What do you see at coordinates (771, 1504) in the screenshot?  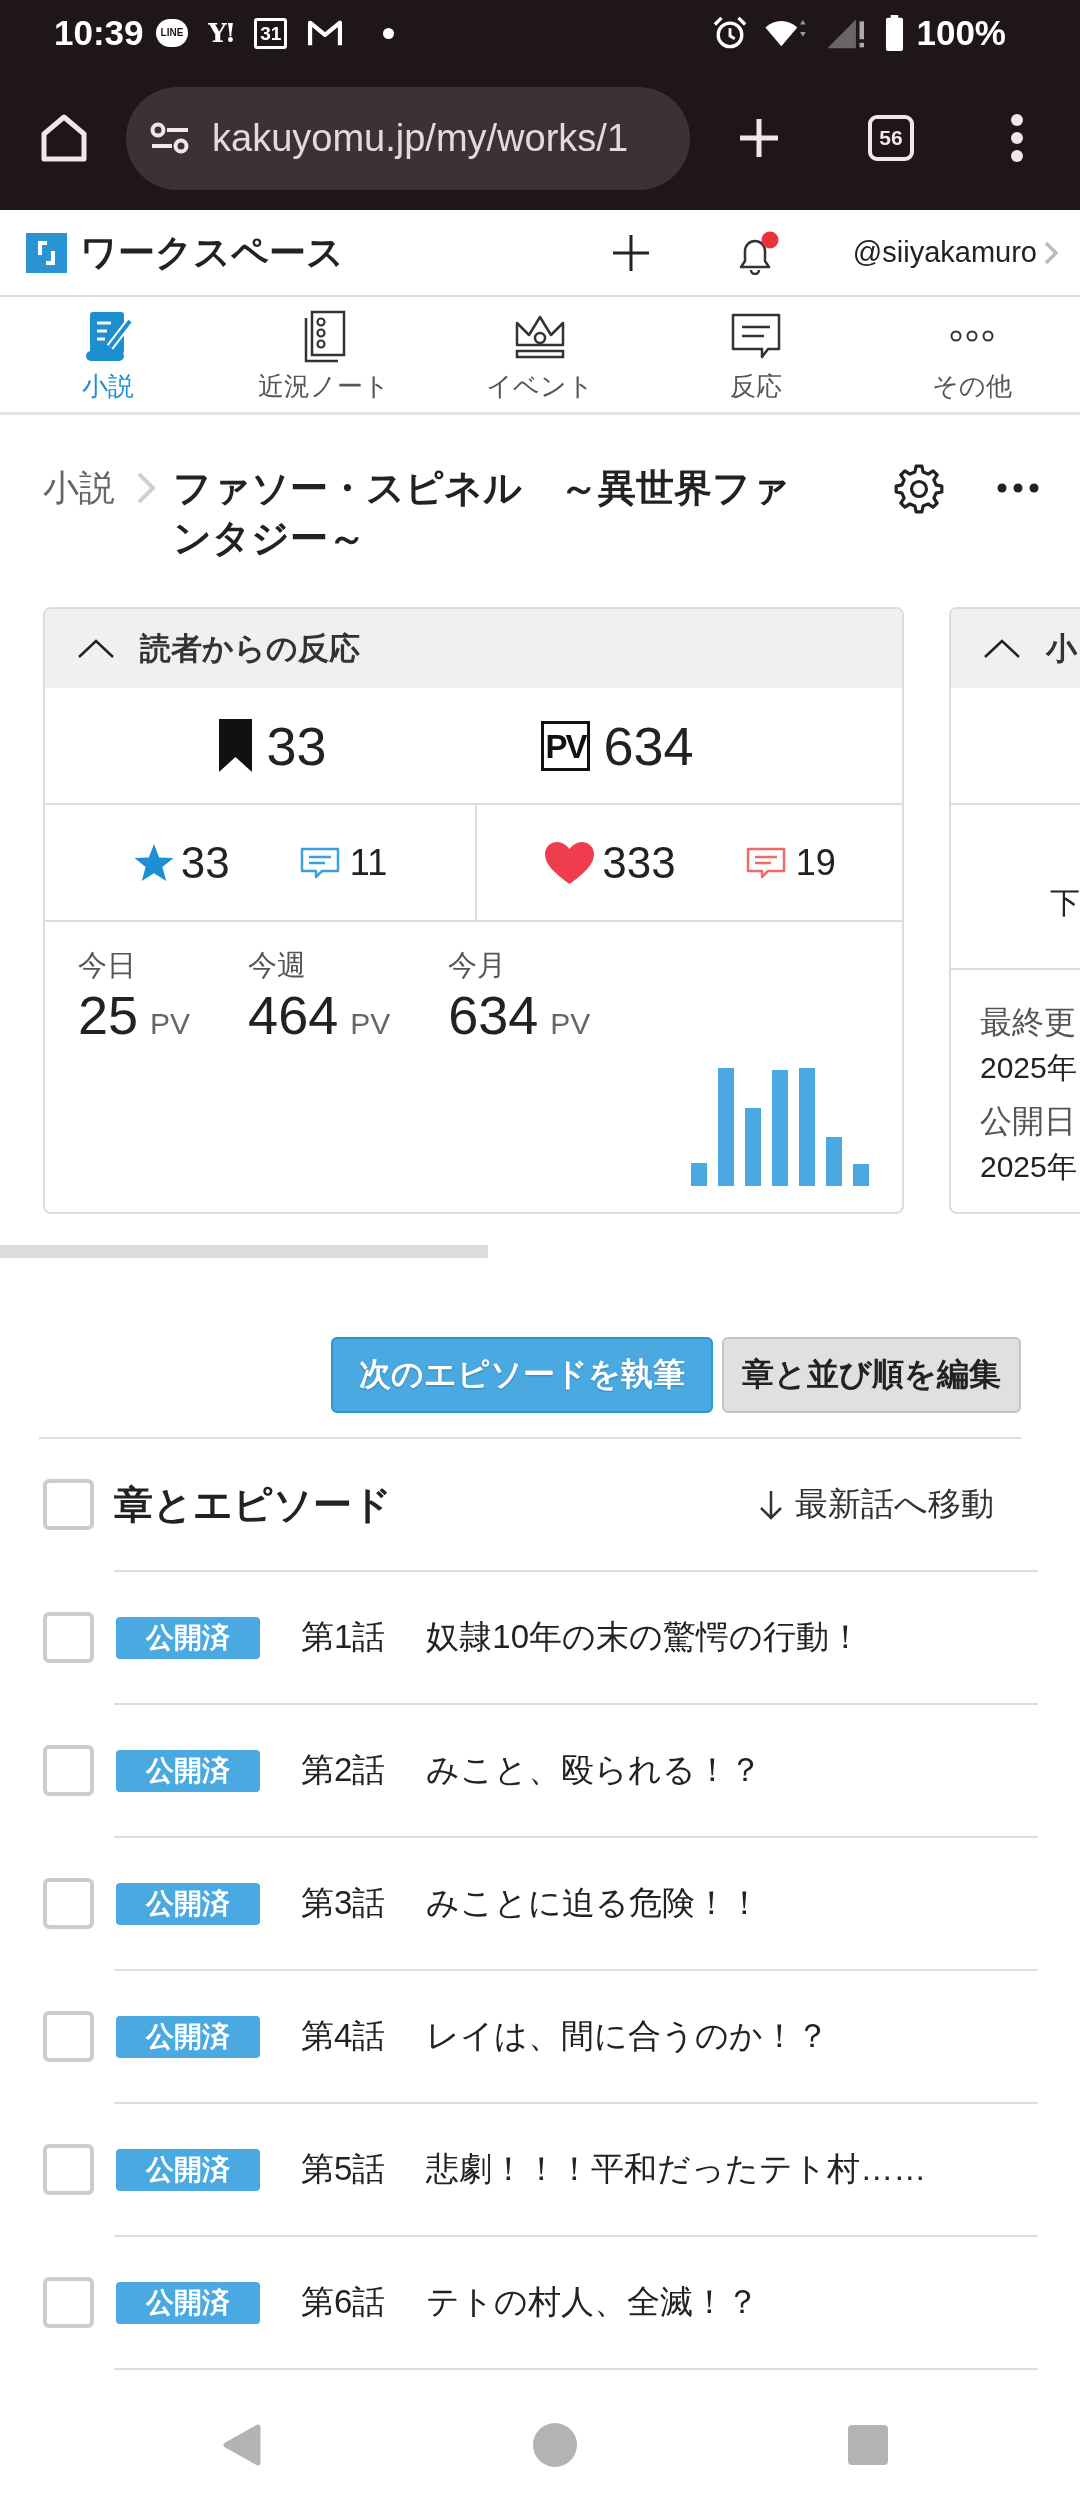 I see `arrow-down-icon` at bounding box center [771, 1504].